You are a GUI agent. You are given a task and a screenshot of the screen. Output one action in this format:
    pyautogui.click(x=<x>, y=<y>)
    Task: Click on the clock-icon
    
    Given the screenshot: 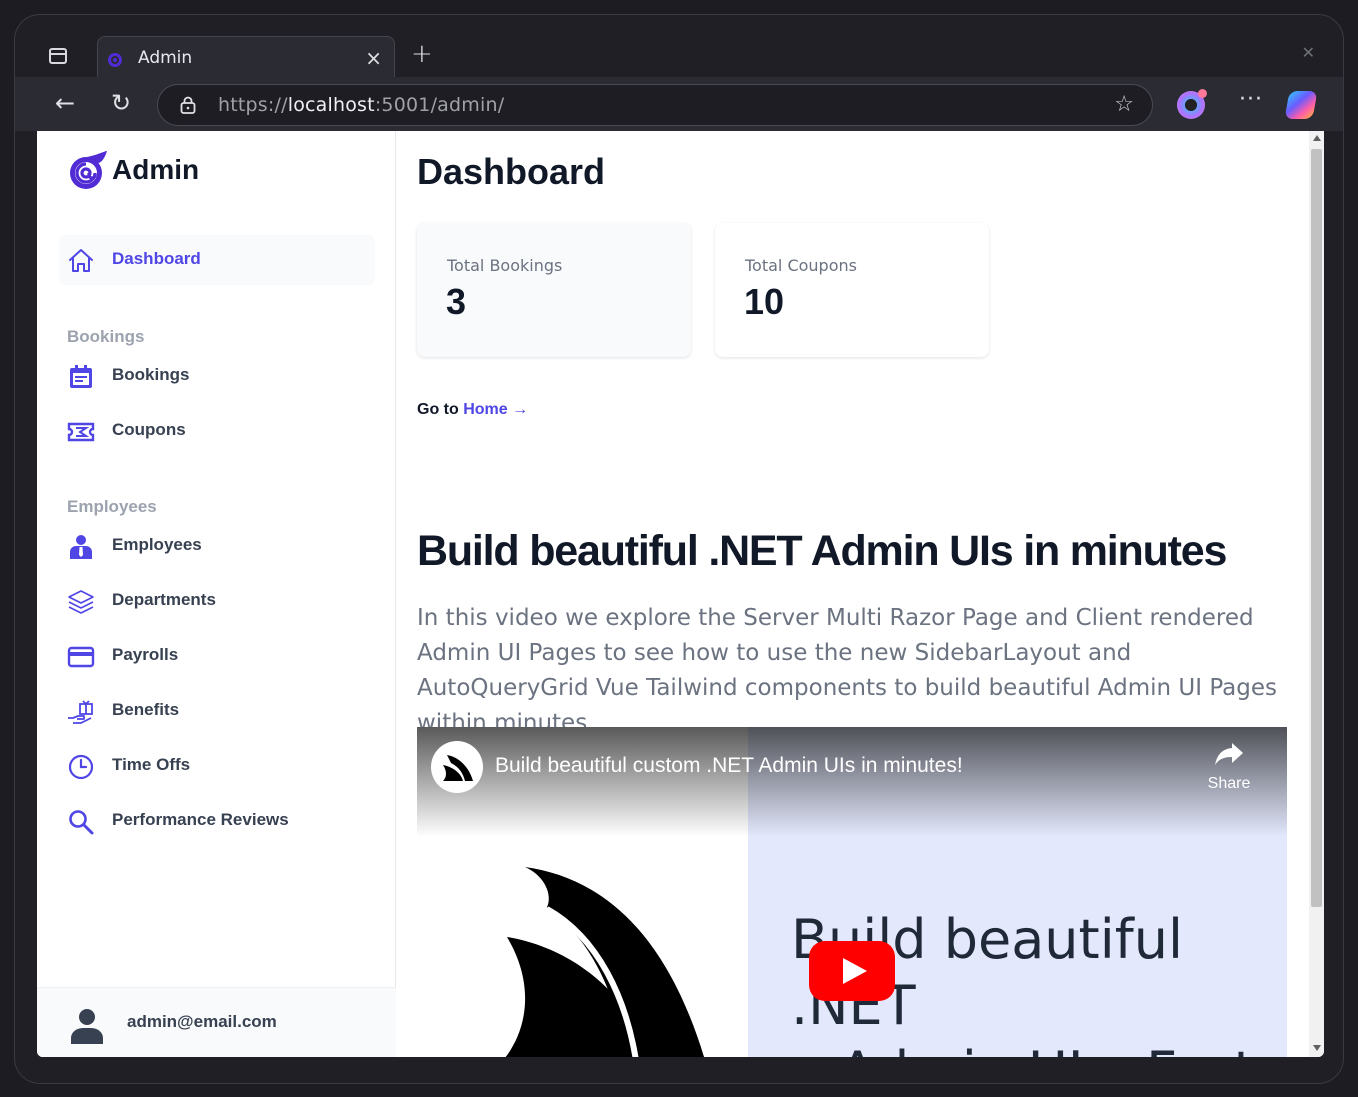 What is the action you would take?
    pyautogui.click(x=81, y=767)
    